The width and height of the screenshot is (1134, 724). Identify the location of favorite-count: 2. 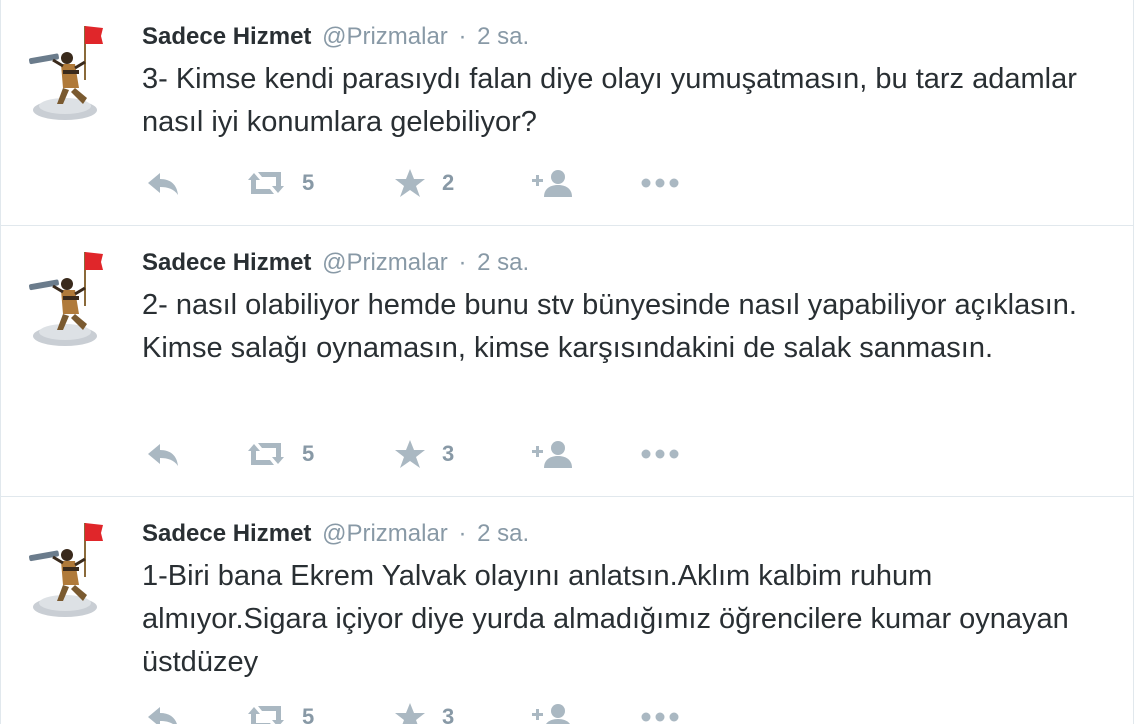
(448, 182).